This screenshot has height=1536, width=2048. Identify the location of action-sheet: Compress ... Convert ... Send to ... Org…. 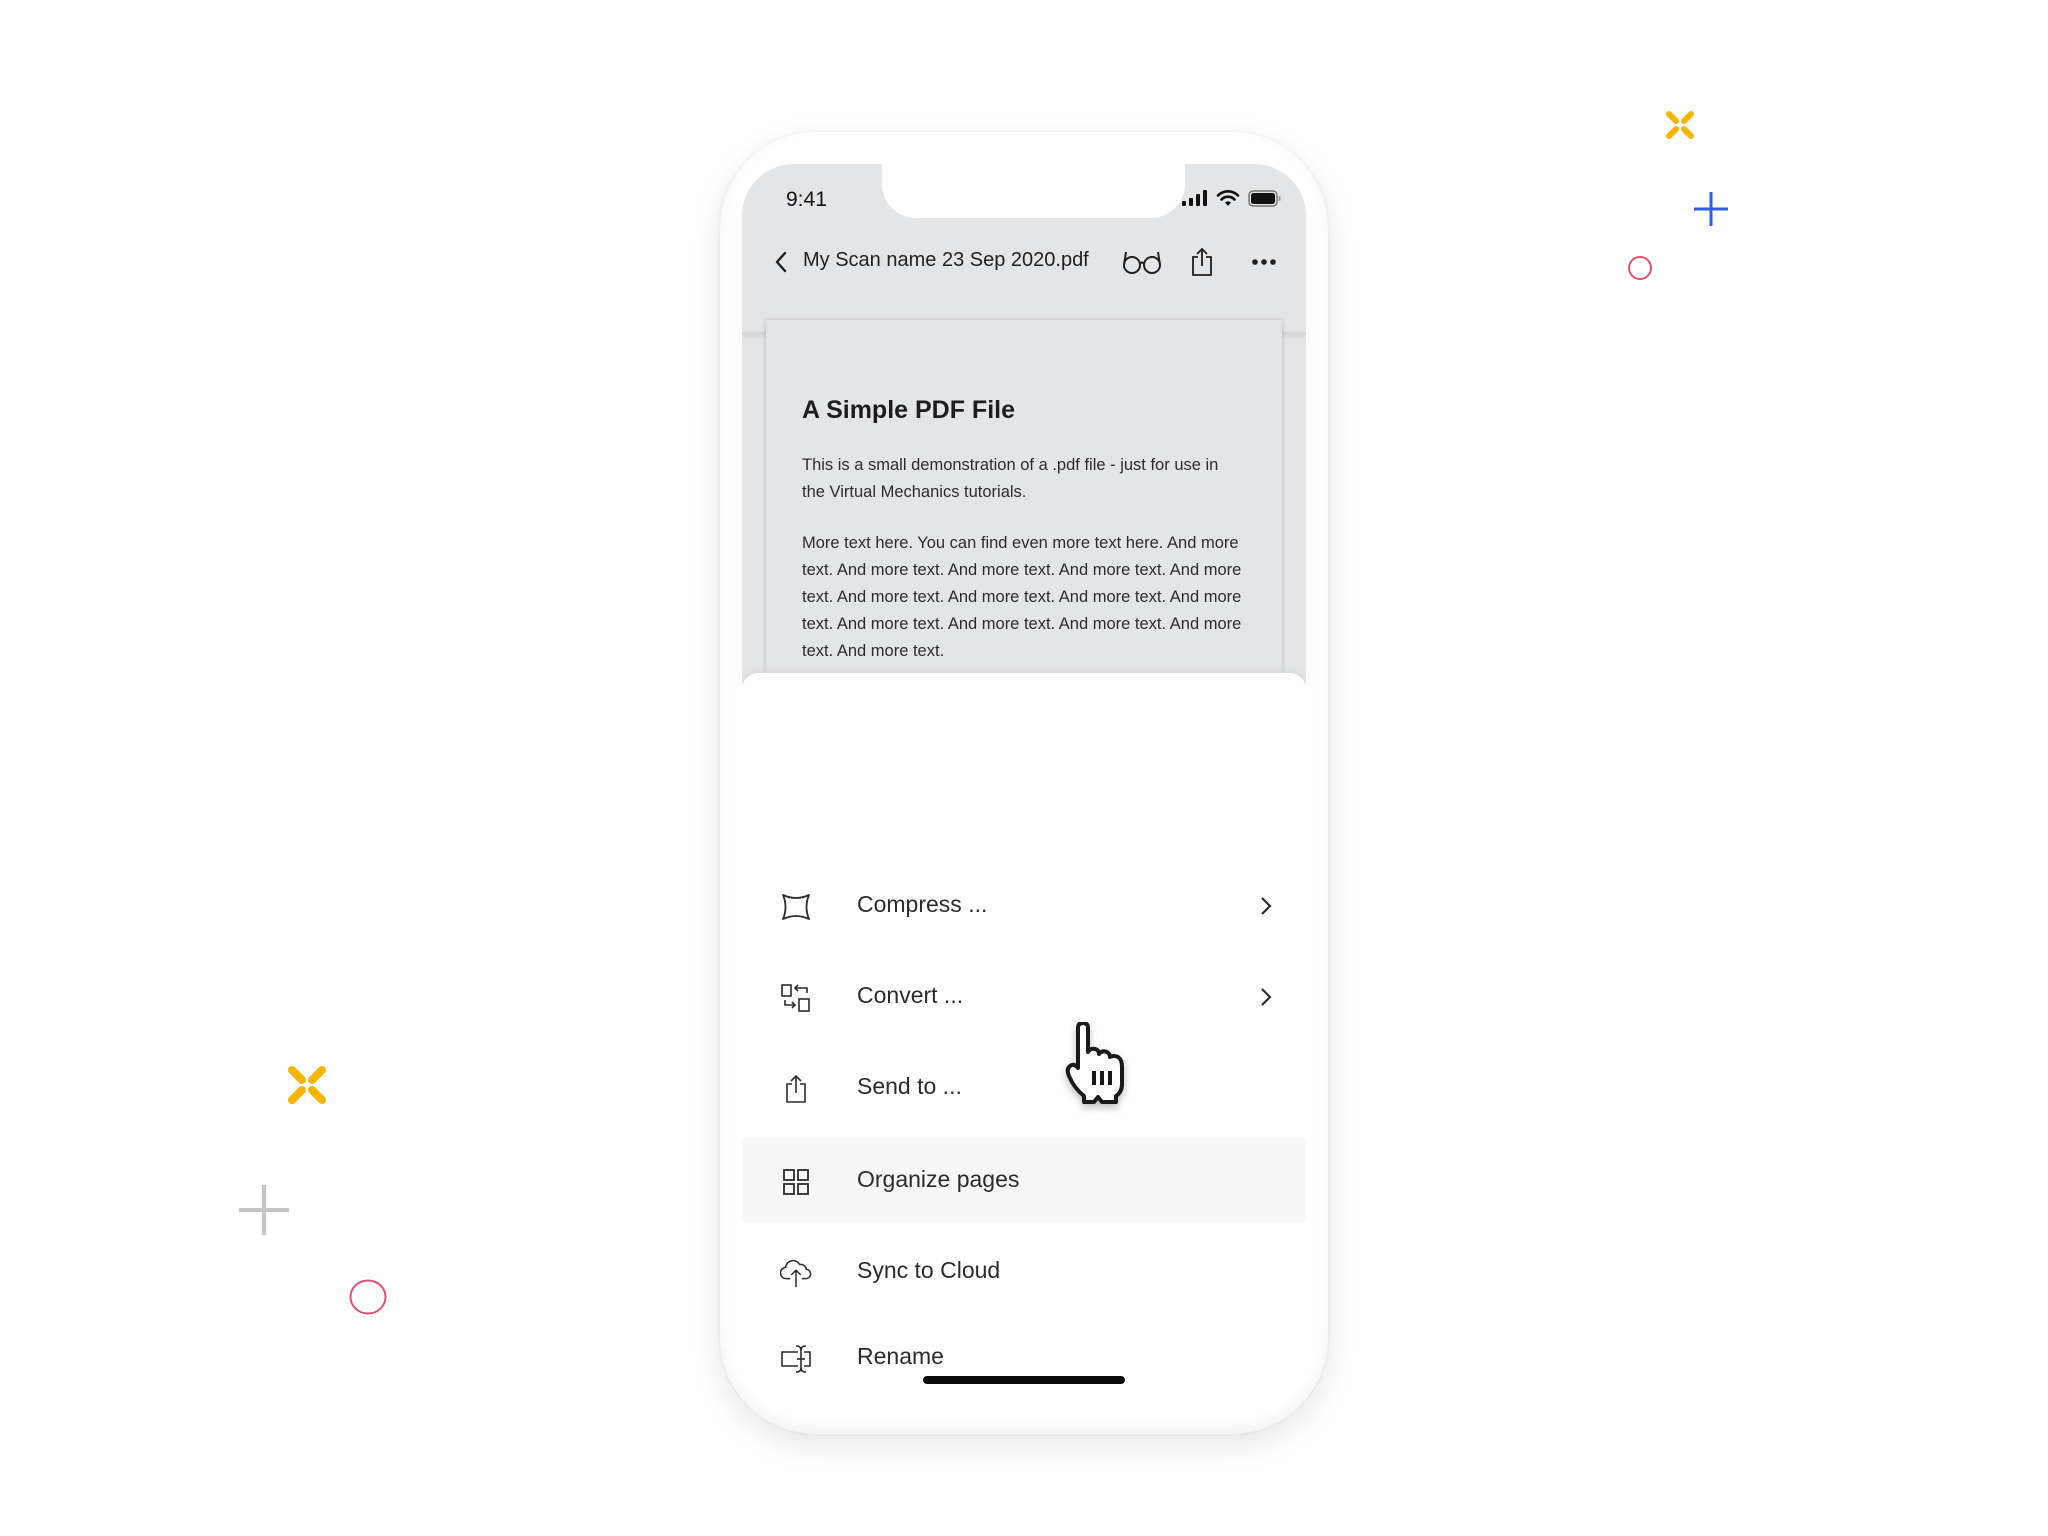
(1024, 1043).